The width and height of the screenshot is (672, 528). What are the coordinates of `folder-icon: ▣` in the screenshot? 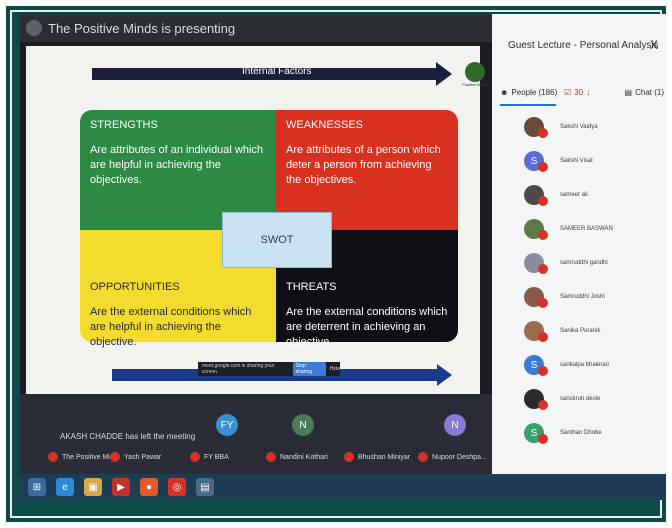 It's located at (93, 487).